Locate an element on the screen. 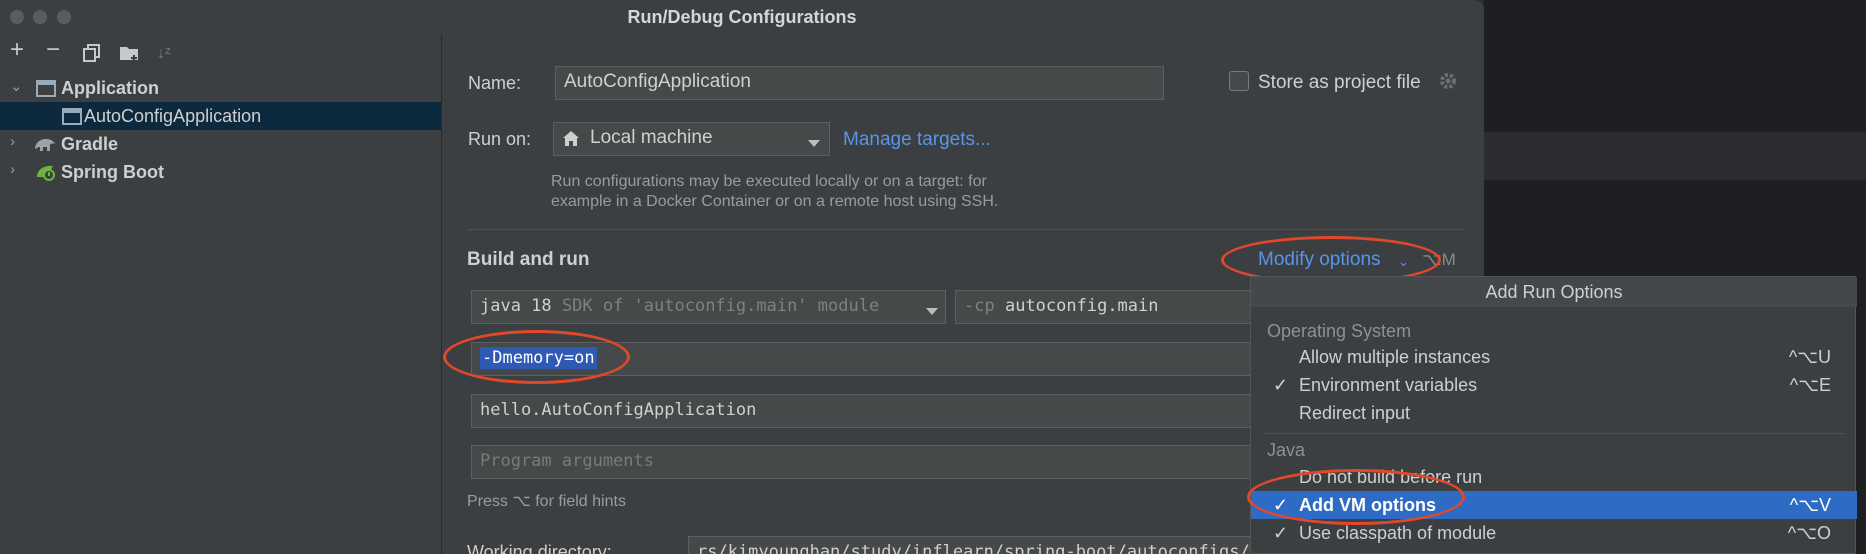 The width and height of the screenshot is (1866, 554). annotation-vm-options is located at coordinates (536, 357).